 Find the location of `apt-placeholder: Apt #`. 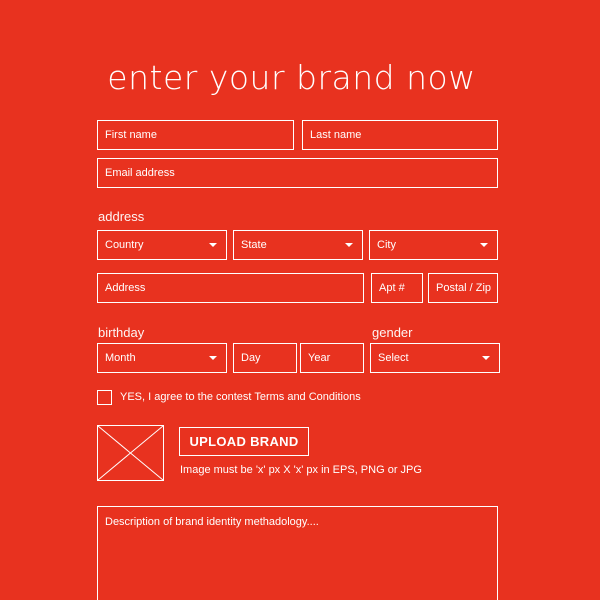

apt-placeholder: Apt # is located at coordinates (392, 288).